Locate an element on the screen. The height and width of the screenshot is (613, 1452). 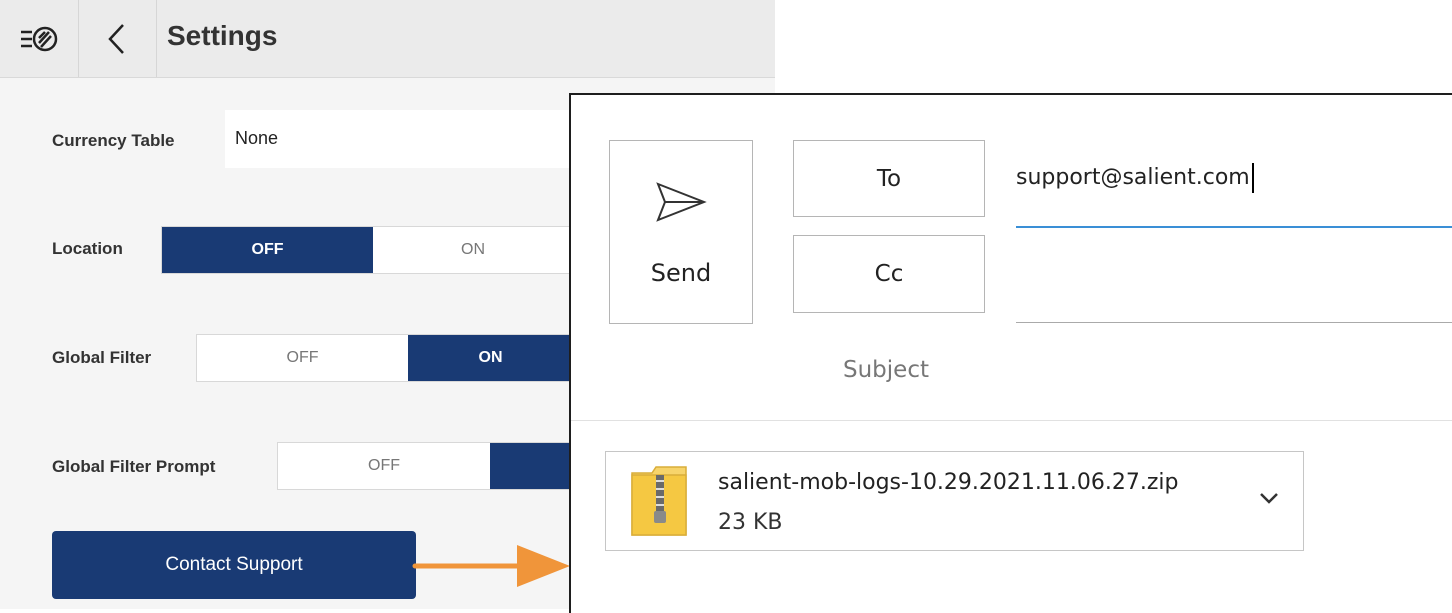
settings-header: Settings is located at coordinates (387, 39).